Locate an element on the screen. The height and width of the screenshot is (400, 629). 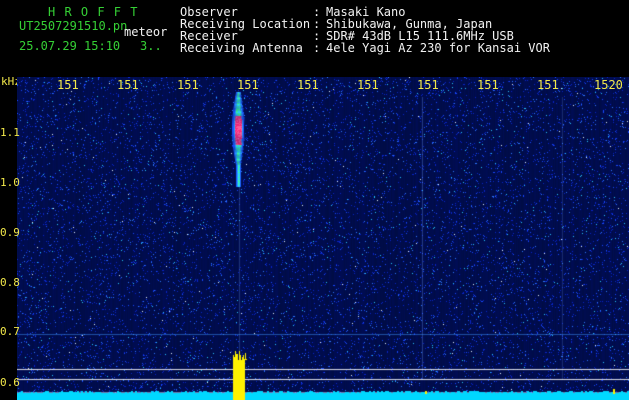
y-tick-label: 0.6 is located at coordinates (10, 382).